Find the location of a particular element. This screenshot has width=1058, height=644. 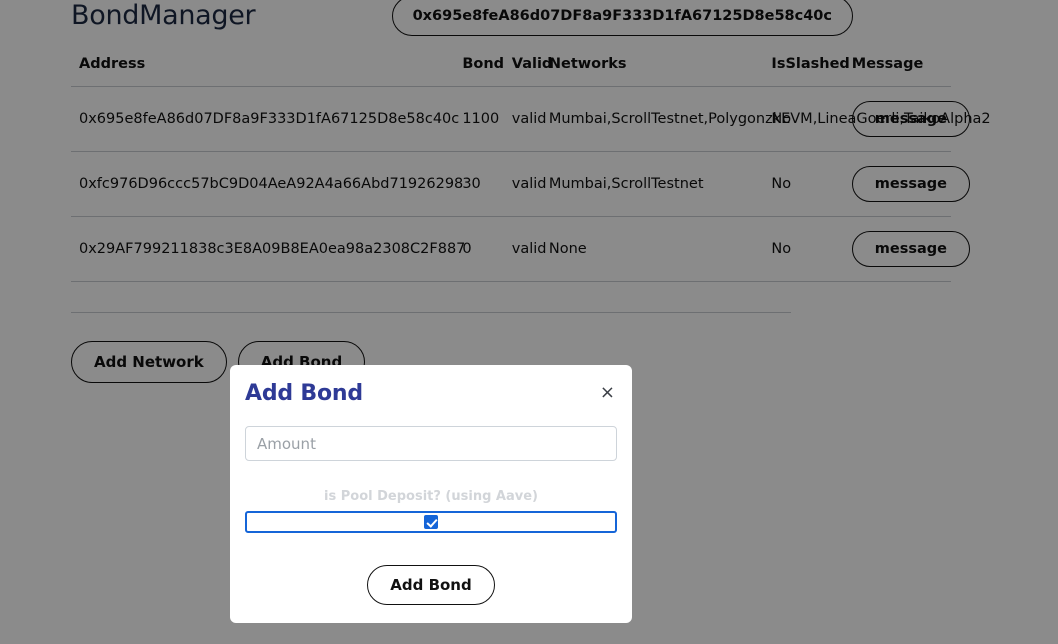

pool-deposit-label: is Pool Deposit? (using Aave) is located at coordinates (431, 496).